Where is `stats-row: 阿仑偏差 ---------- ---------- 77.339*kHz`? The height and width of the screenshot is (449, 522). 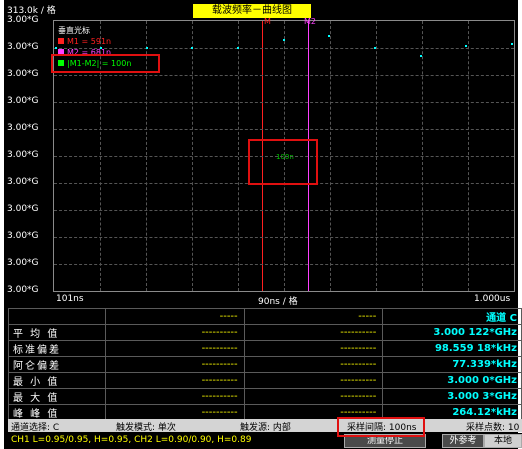
stats-row: 阿仑偏差 ---------- ---------- 77.339*kHz is located at coordinates (265, 364).